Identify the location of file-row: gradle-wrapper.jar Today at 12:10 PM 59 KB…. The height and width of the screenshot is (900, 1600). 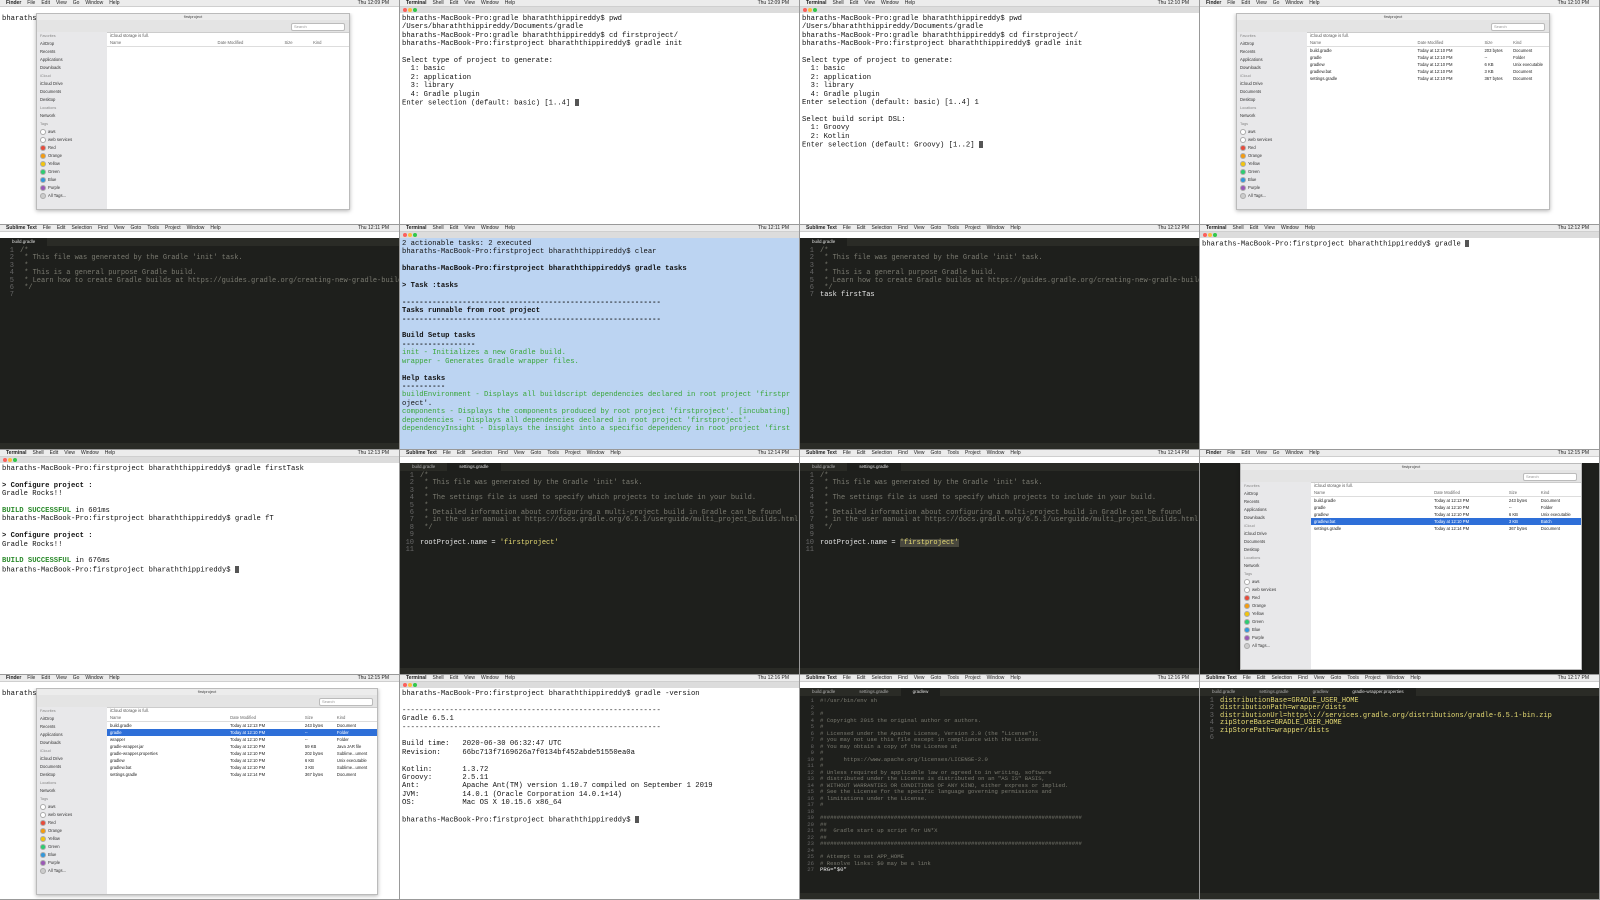
(242, 746).